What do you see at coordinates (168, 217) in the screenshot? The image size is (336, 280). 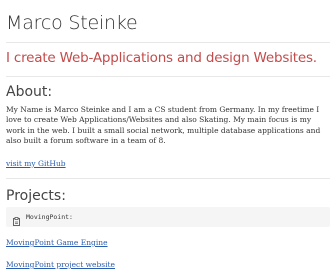 I see `code-block: MovingPoint:` at bounding box center [168, 217].